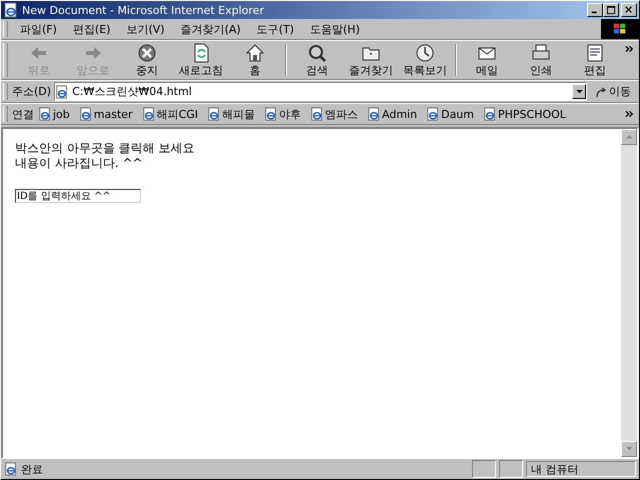 This screenshot has height=480, width=640. I want to click on menu-item: 즐겨찾기(A), so click(210, 29).